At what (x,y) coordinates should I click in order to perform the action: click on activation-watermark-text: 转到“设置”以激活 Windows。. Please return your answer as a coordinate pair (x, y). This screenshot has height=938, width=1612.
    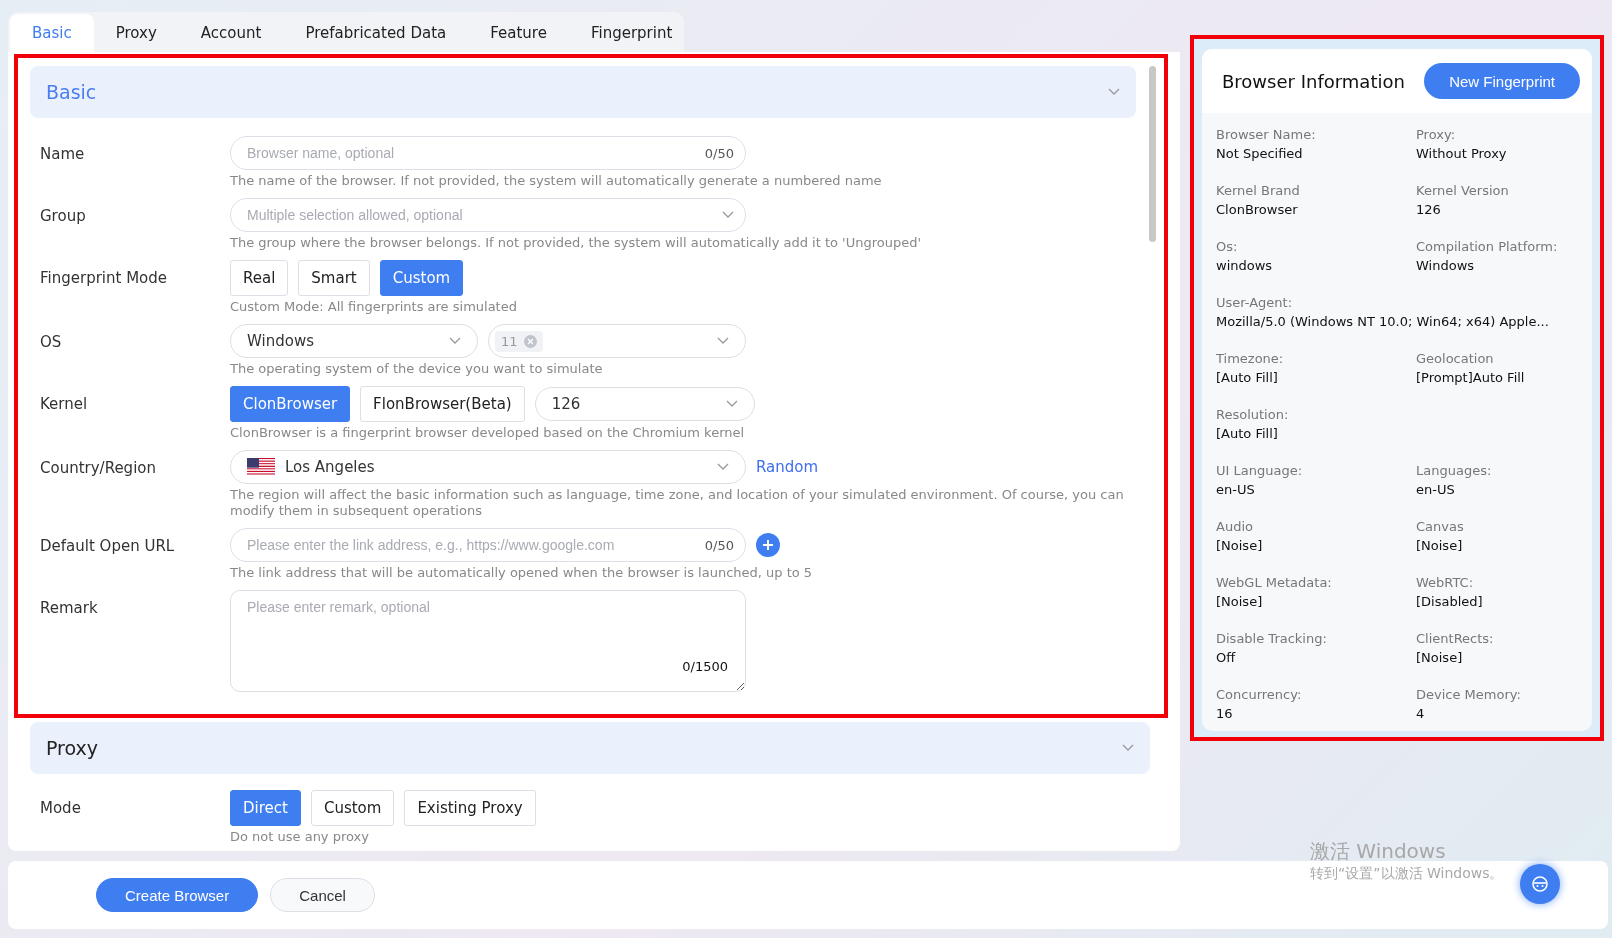
    Looking at the image, I should click on (1407, 874).